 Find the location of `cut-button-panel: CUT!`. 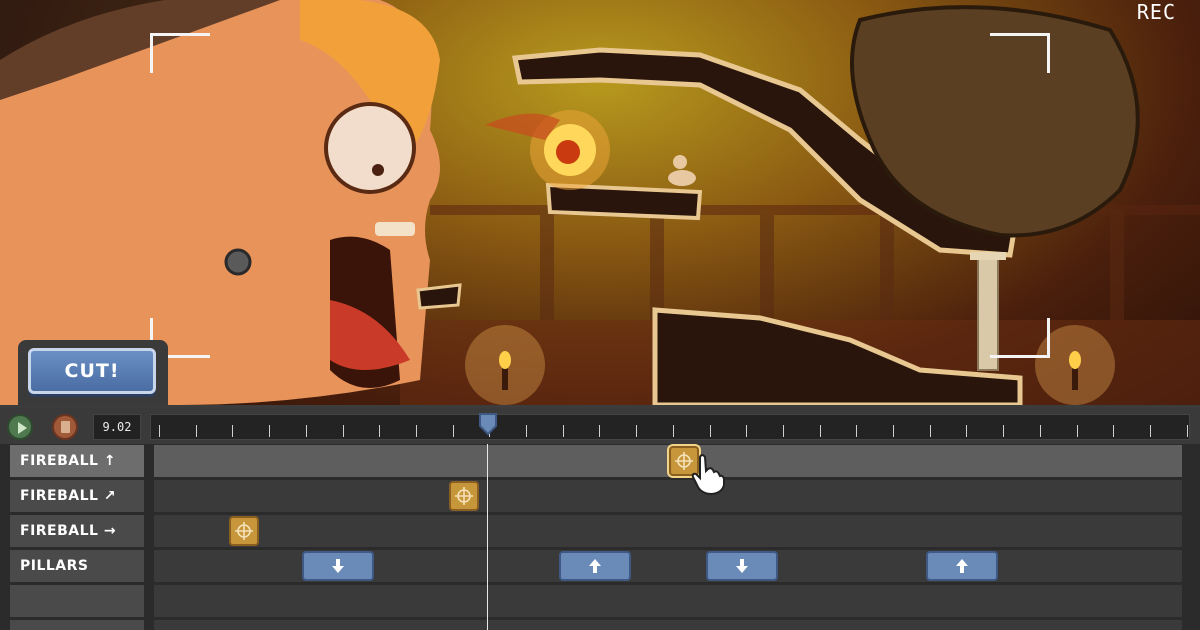

cut-button-panel: CUT! is located at coordinates (93, 372).